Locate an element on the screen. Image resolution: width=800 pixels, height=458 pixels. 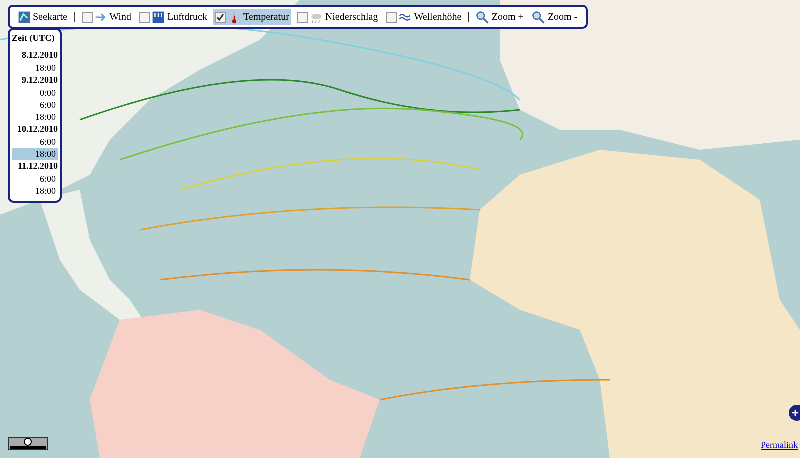
layer-toggle: Temperatur is located at coordinates (252, 17).